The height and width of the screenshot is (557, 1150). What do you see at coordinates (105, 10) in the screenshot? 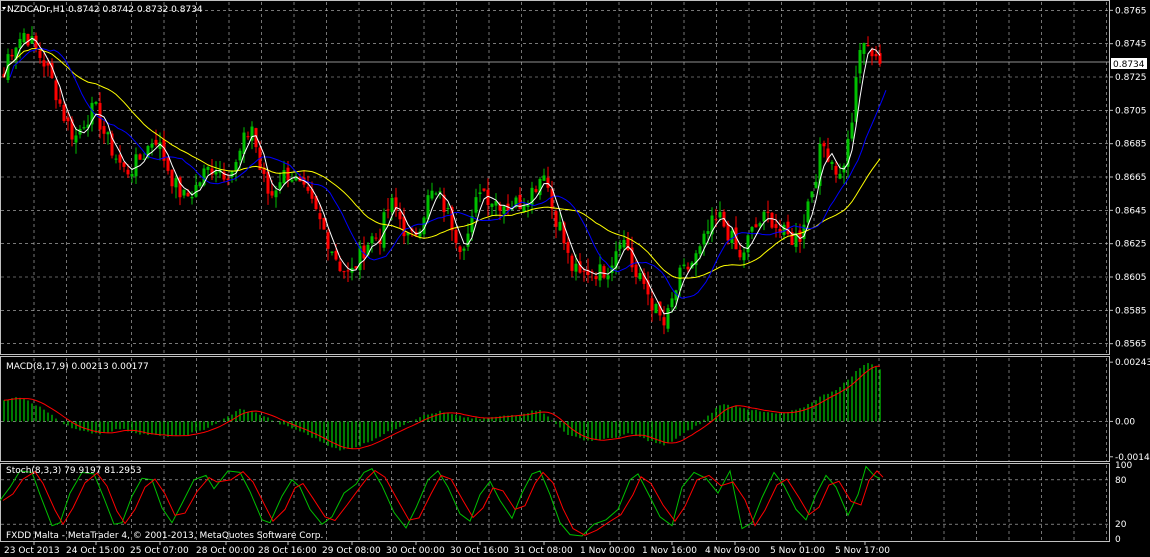
I see `main-chart-header: NZDCADr,H1 0.8742 0.8742 0.8732 0.8734` at bounding box center [105, 10].